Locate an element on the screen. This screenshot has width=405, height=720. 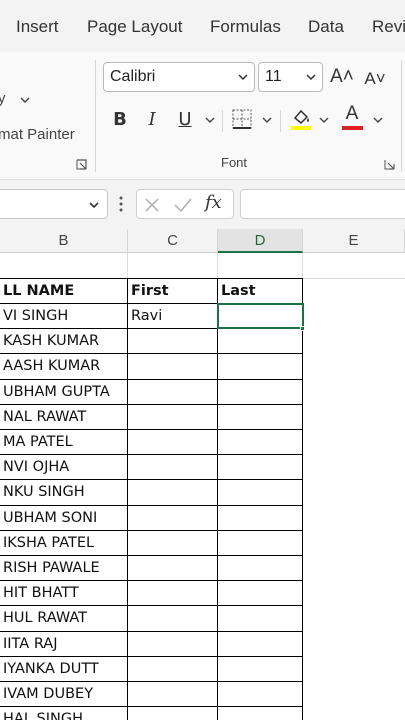
tab-data: Data is located at coordinates (326, 27).